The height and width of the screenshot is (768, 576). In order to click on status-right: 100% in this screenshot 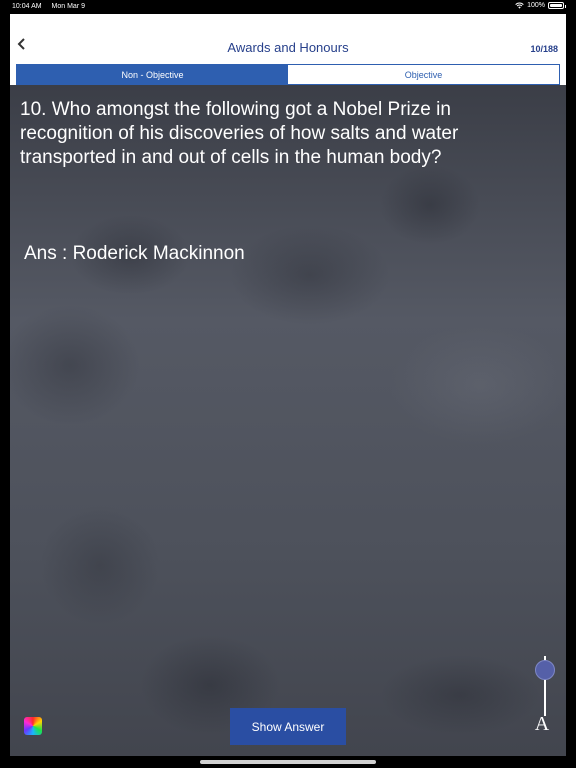, I will do `click(540, 5)`.